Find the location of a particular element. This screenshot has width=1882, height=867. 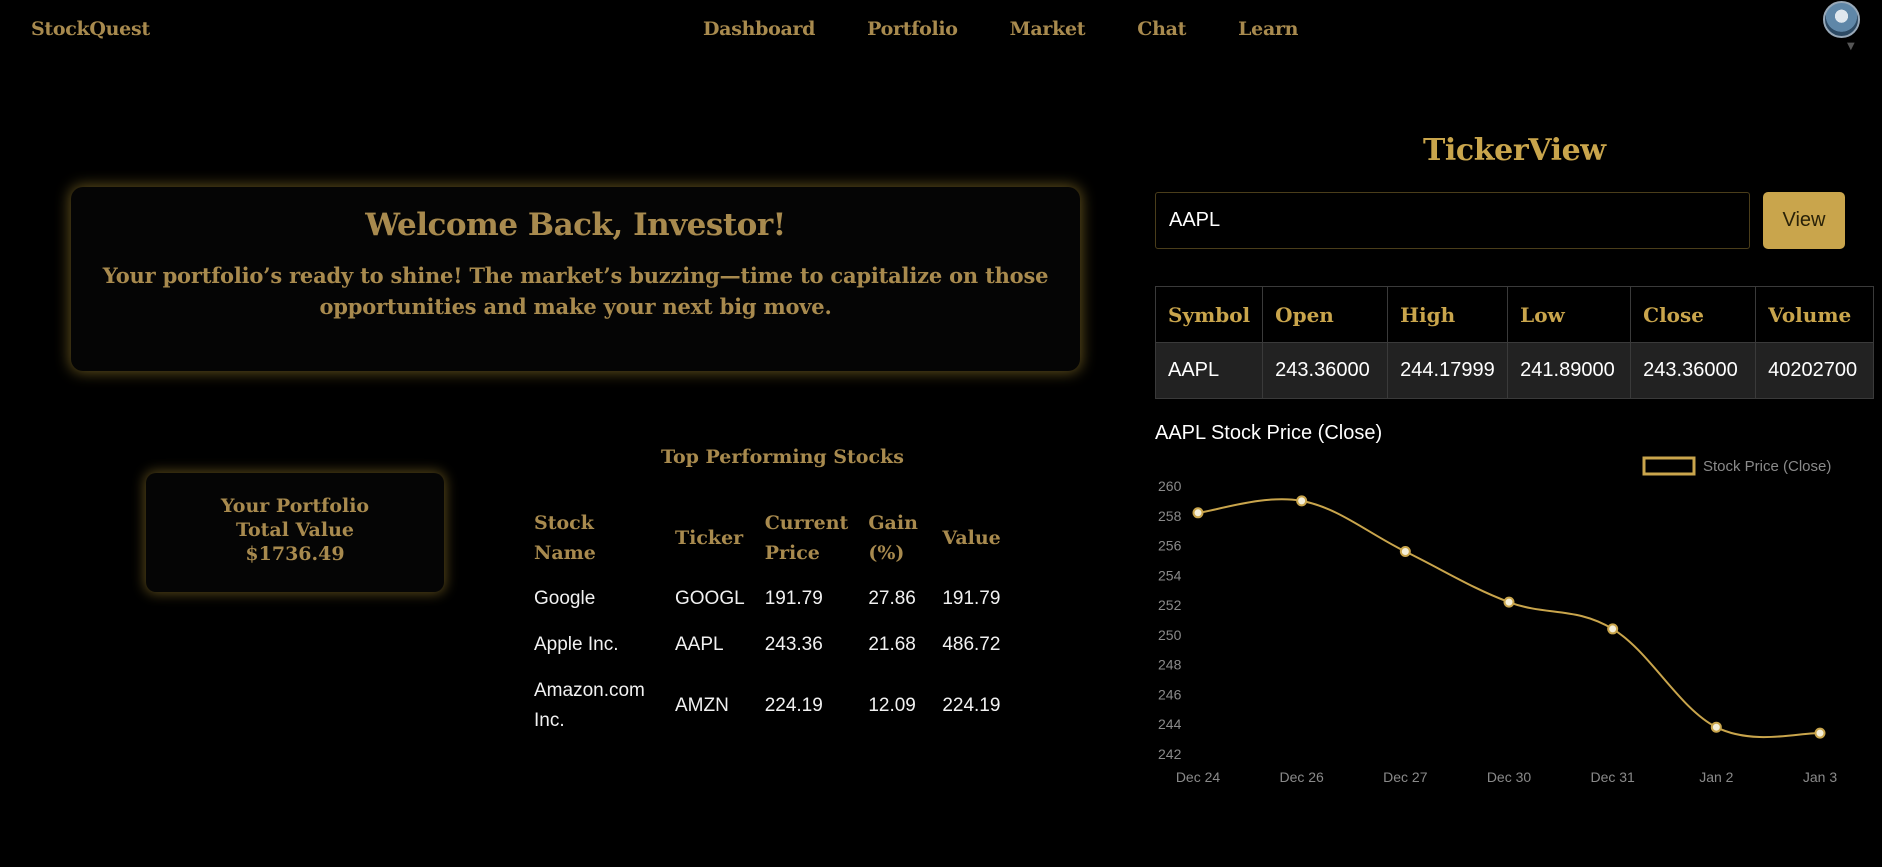

total-value-label: Total Value is located at coordinates (295, 530).